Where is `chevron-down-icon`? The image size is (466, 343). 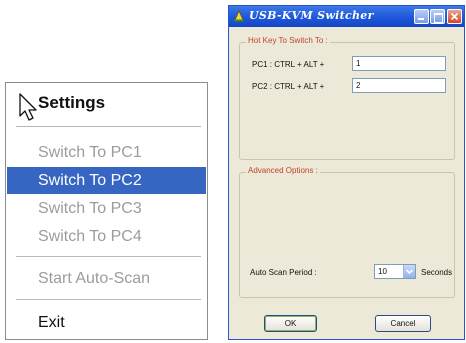 chevron-down-icon is located at coordinates (409, 272).